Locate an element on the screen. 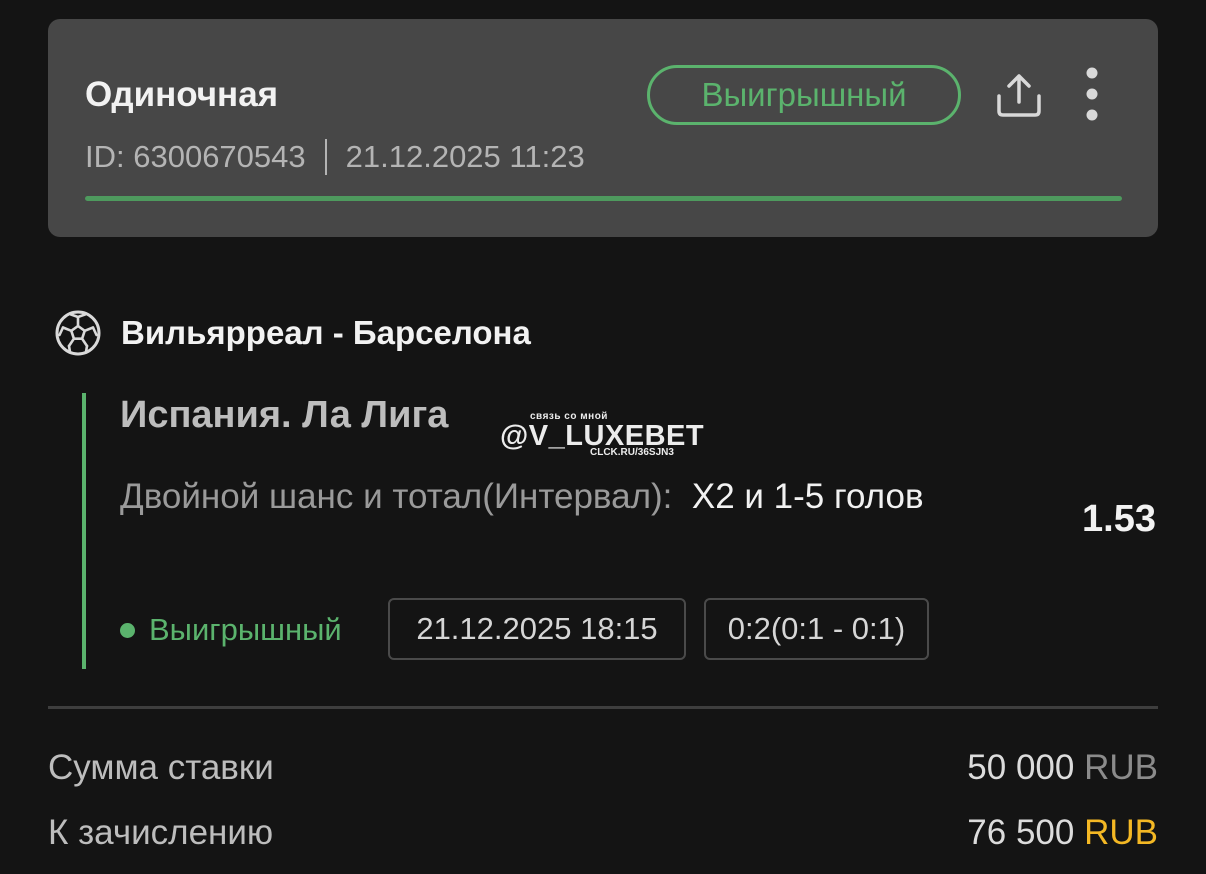 The height and width of the screenshot is (874, 1206). stake-value: 50 000 RUB is located at coordinates (1062, 768).